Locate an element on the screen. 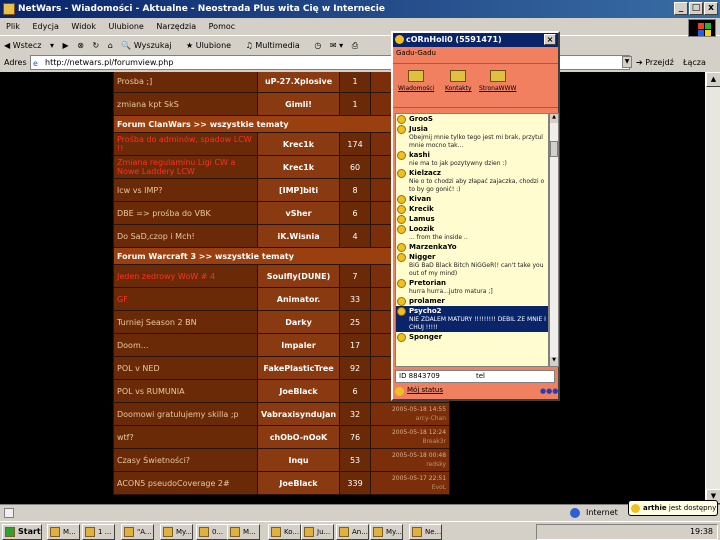 The image size is (720, 540). gg-dots-icon: ●●● is located at coordinates (549, 391).